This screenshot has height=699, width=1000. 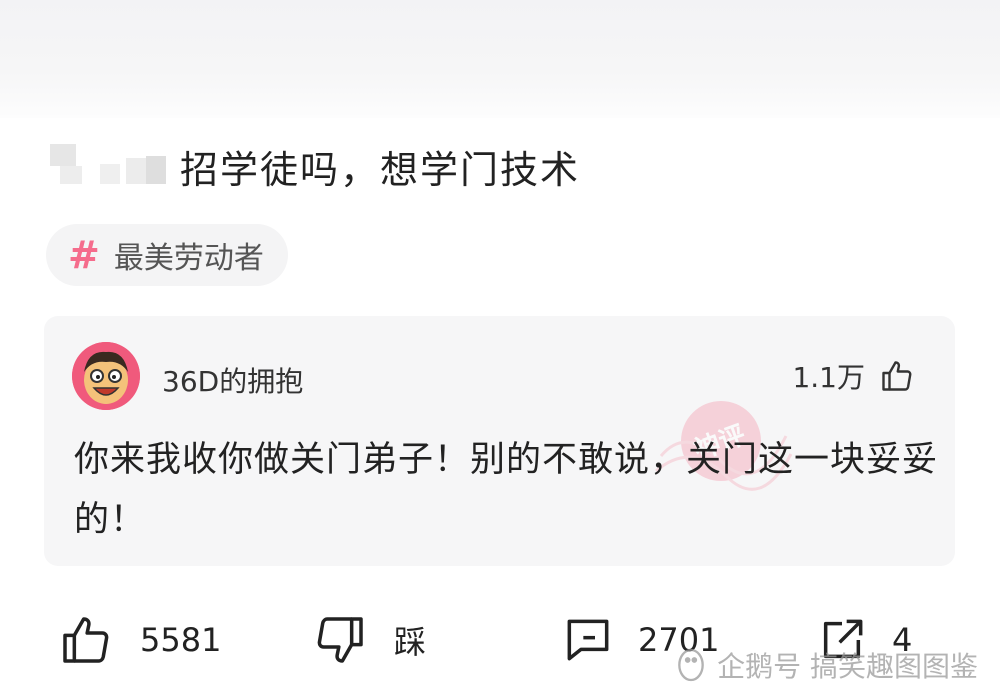 I want to click on post-title: 招学徒吗，想学门技术, so click(x=315, y=166).